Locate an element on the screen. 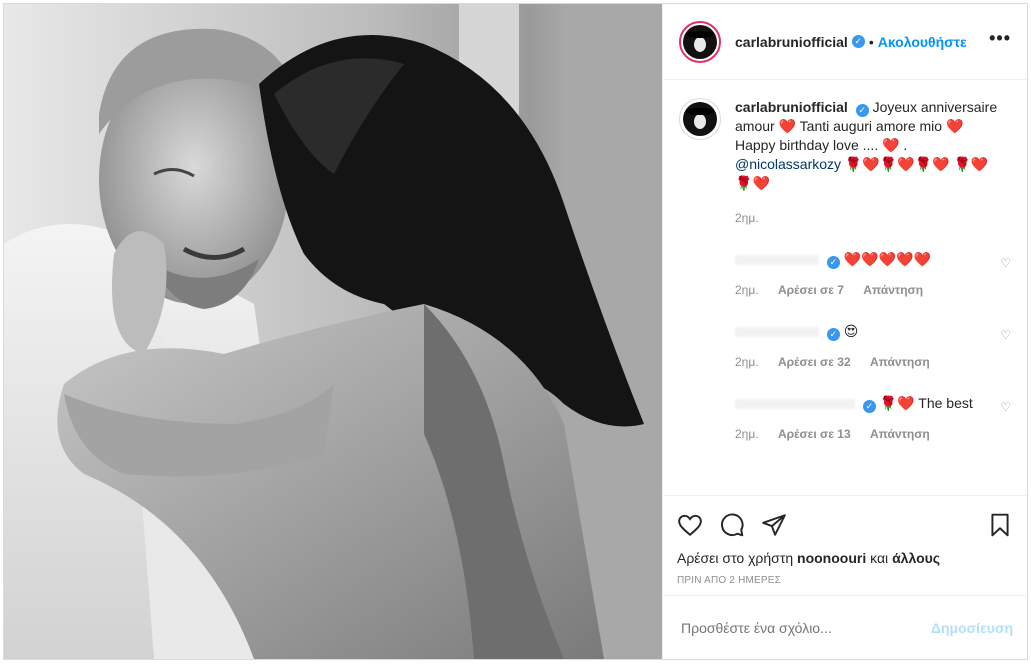 Image resolution: width=1031 pixels, height=665 pixels. add-comment-bar: Δημοσίευση is located at coordinates (845, 627).